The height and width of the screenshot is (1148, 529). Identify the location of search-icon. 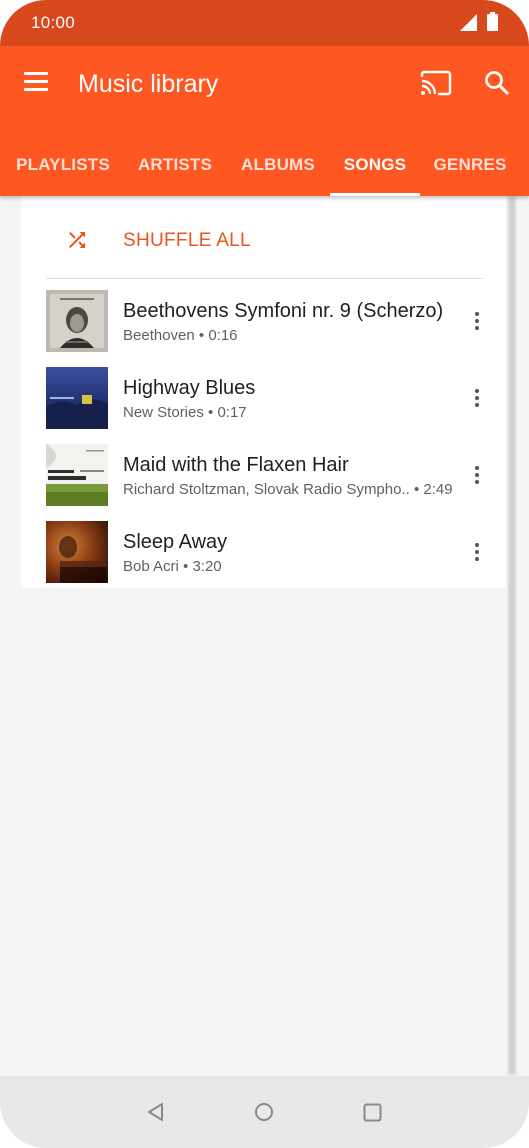
(497, 83).